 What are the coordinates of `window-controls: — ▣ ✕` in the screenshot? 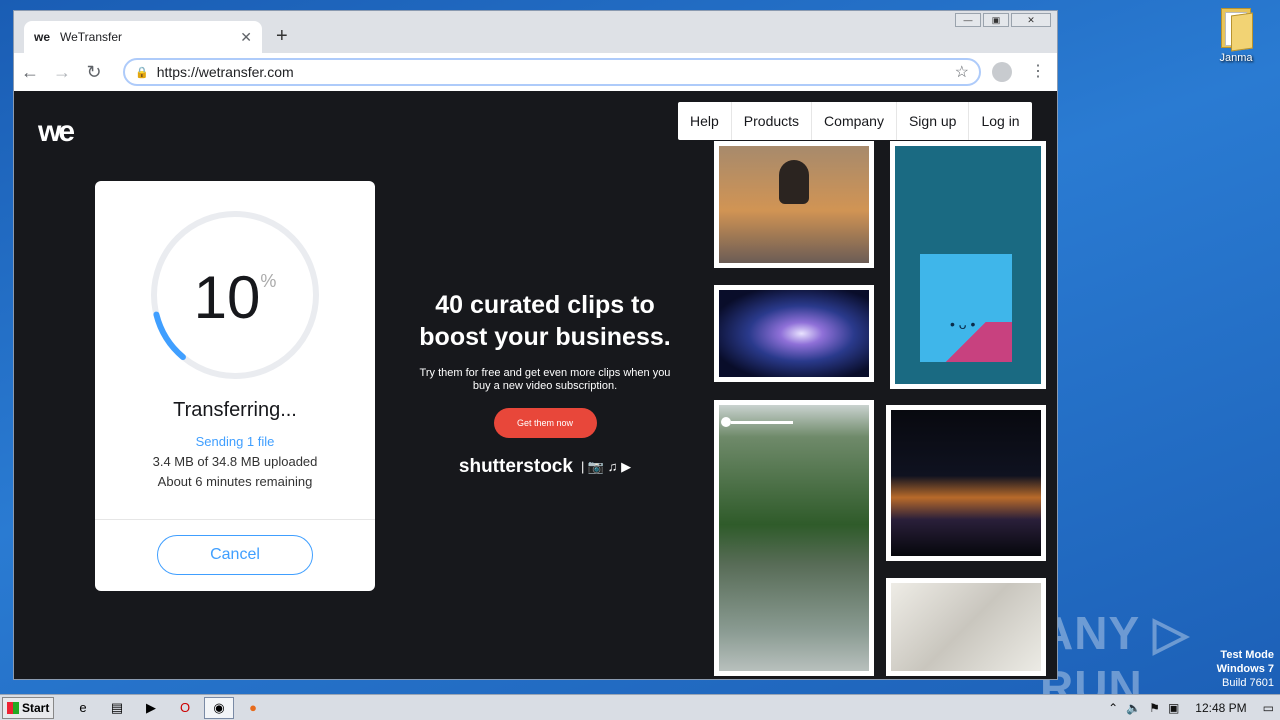 It's located at (1003, 20).